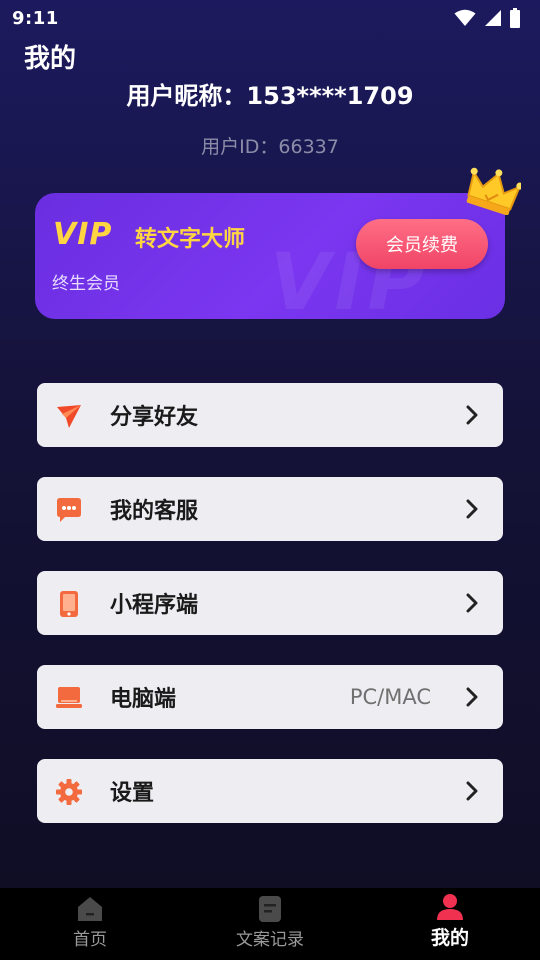 The image size is (540, 960). What do you see at coordinates (515, 18) in the screenshot?
I see `battery-icon` at bounding box center [515, 18].